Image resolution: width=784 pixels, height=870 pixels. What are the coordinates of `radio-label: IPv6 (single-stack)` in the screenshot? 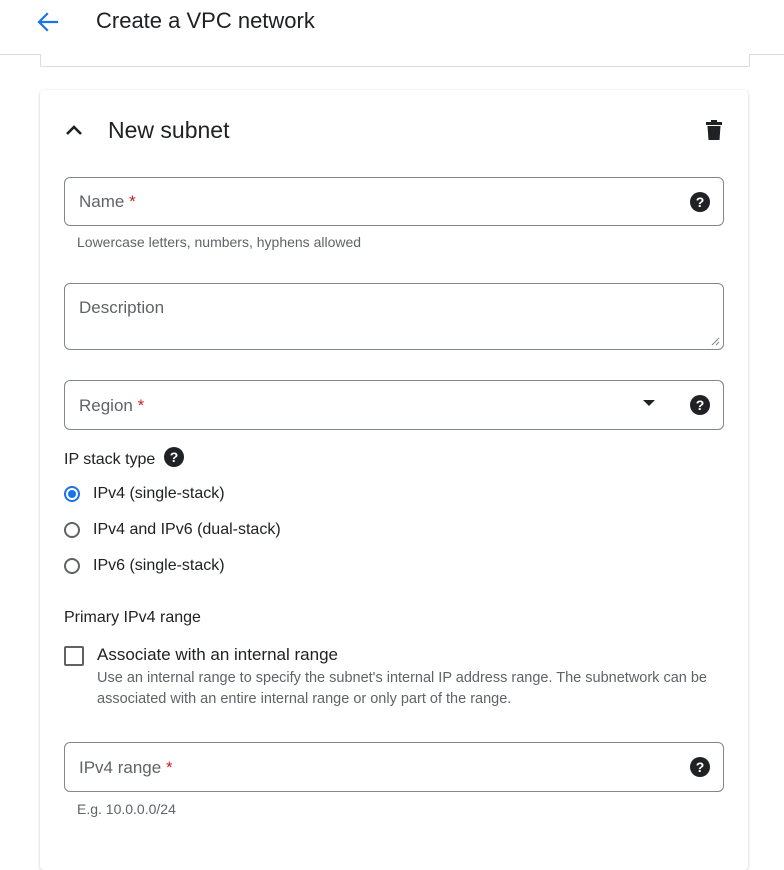 It's located at (159, 565).